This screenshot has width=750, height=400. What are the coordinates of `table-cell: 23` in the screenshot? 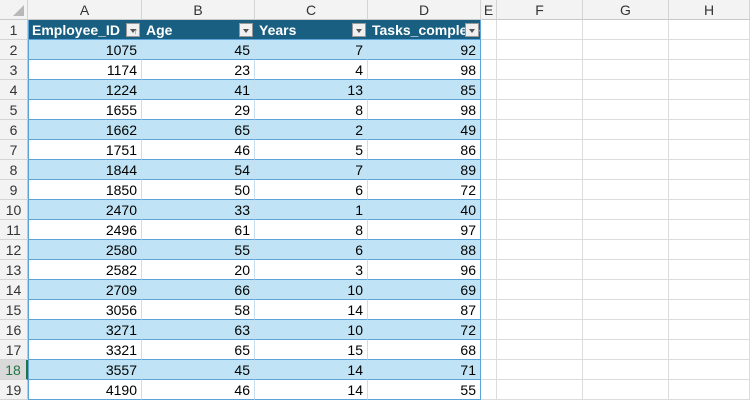 It's located at (198, 70).